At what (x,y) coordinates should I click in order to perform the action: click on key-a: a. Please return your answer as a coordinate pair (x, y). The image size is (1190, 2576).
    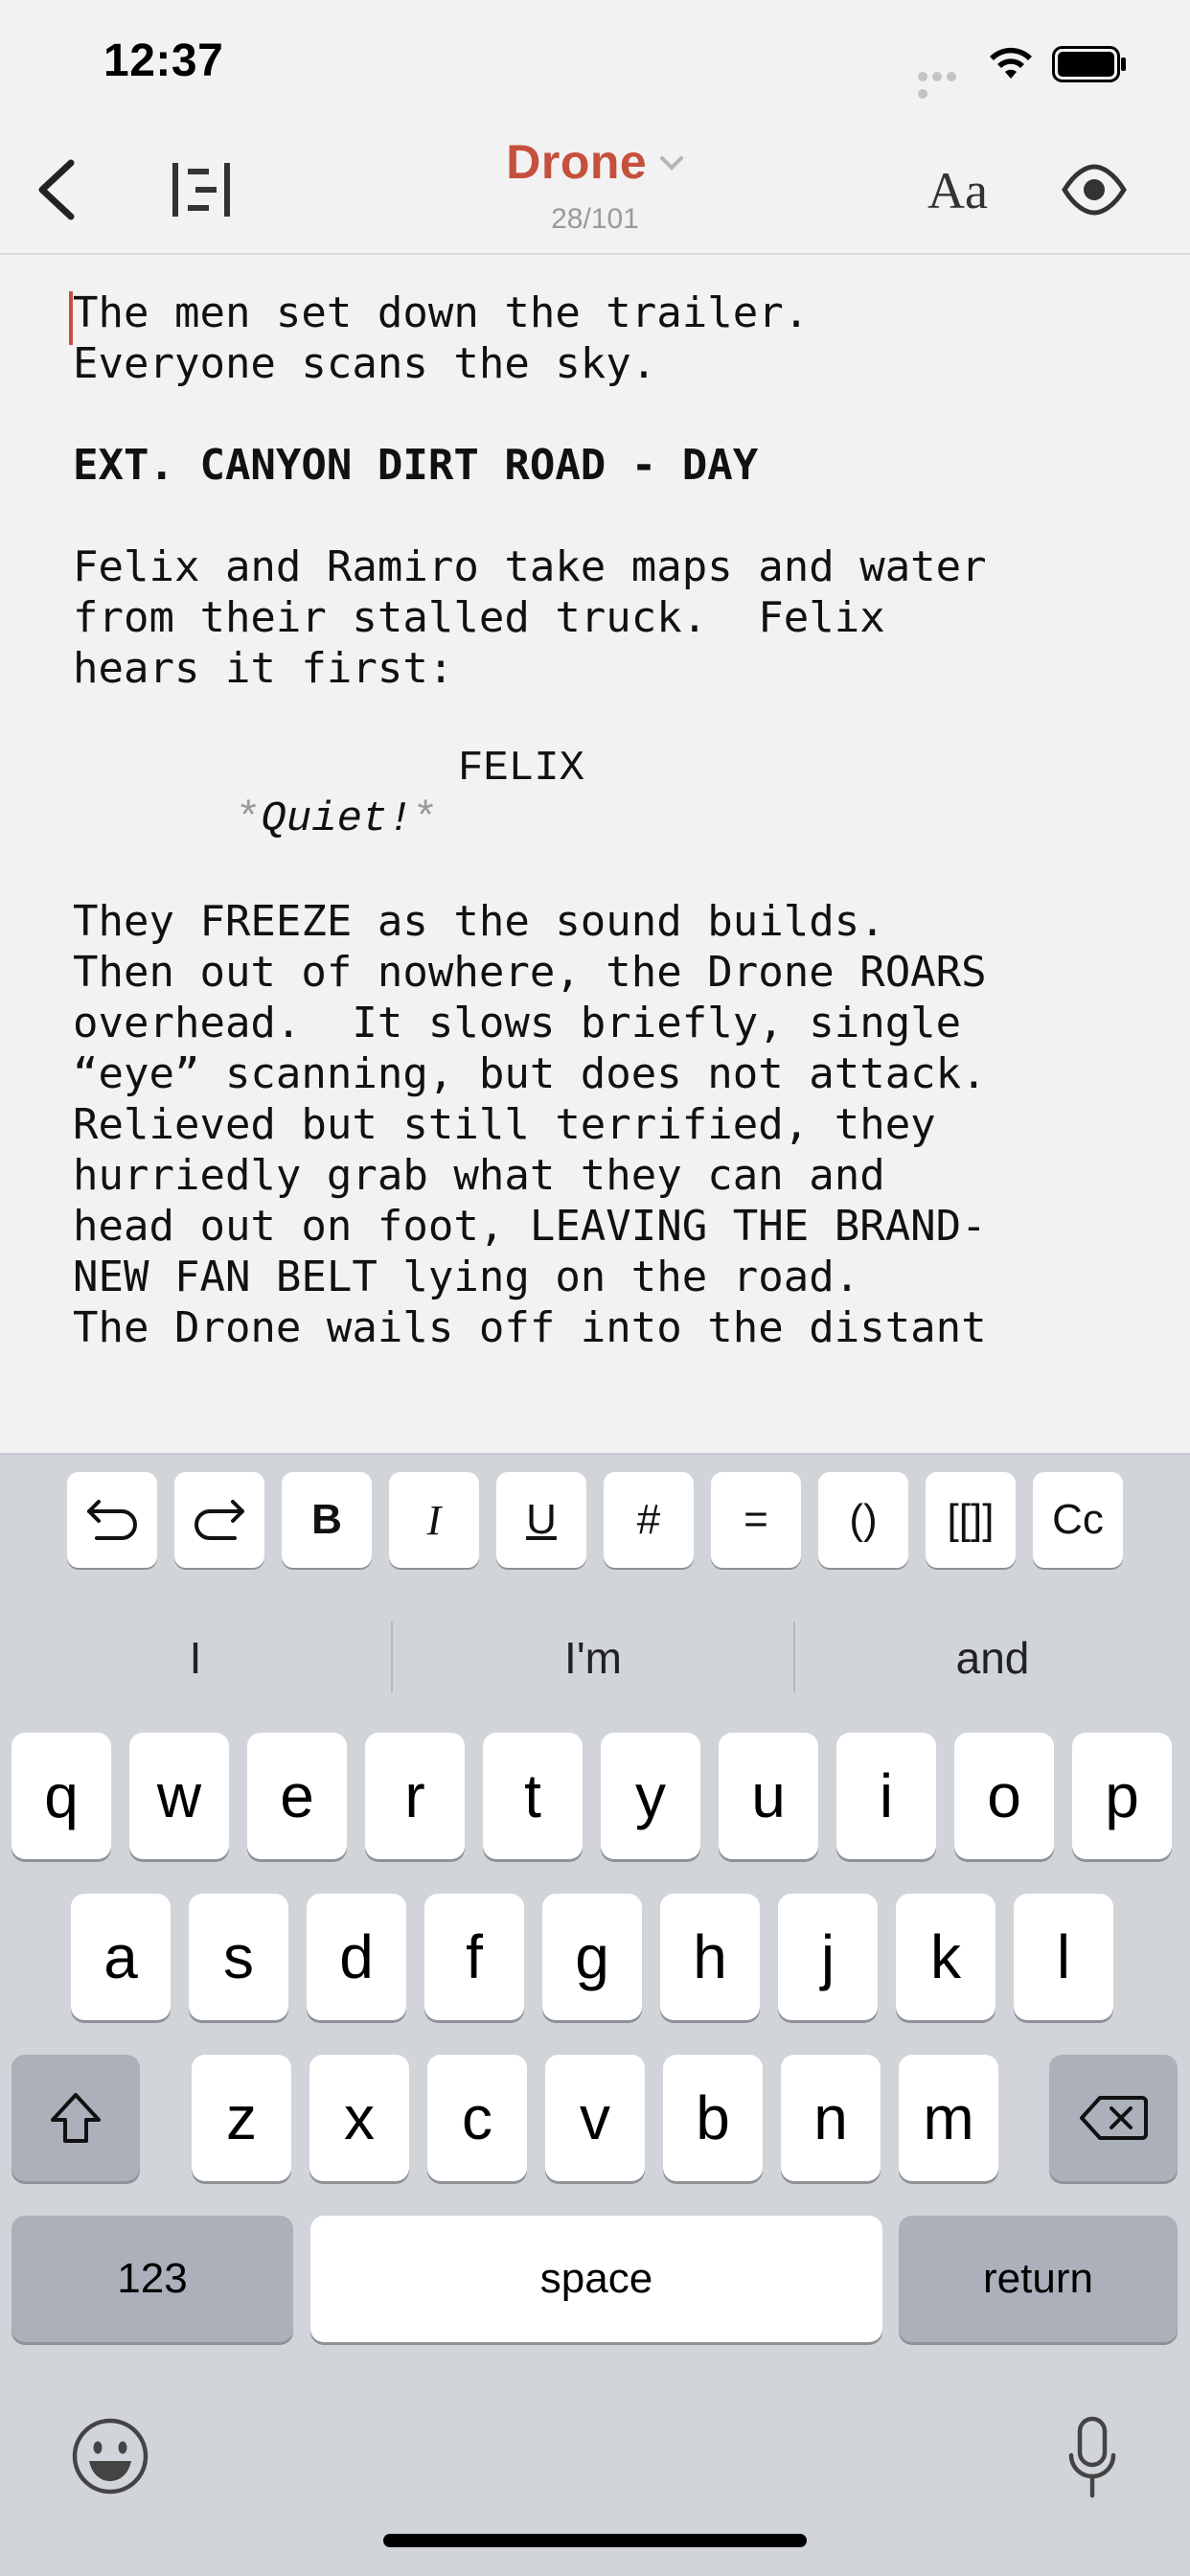
    Looking at the image, I should click on (121, 1957).